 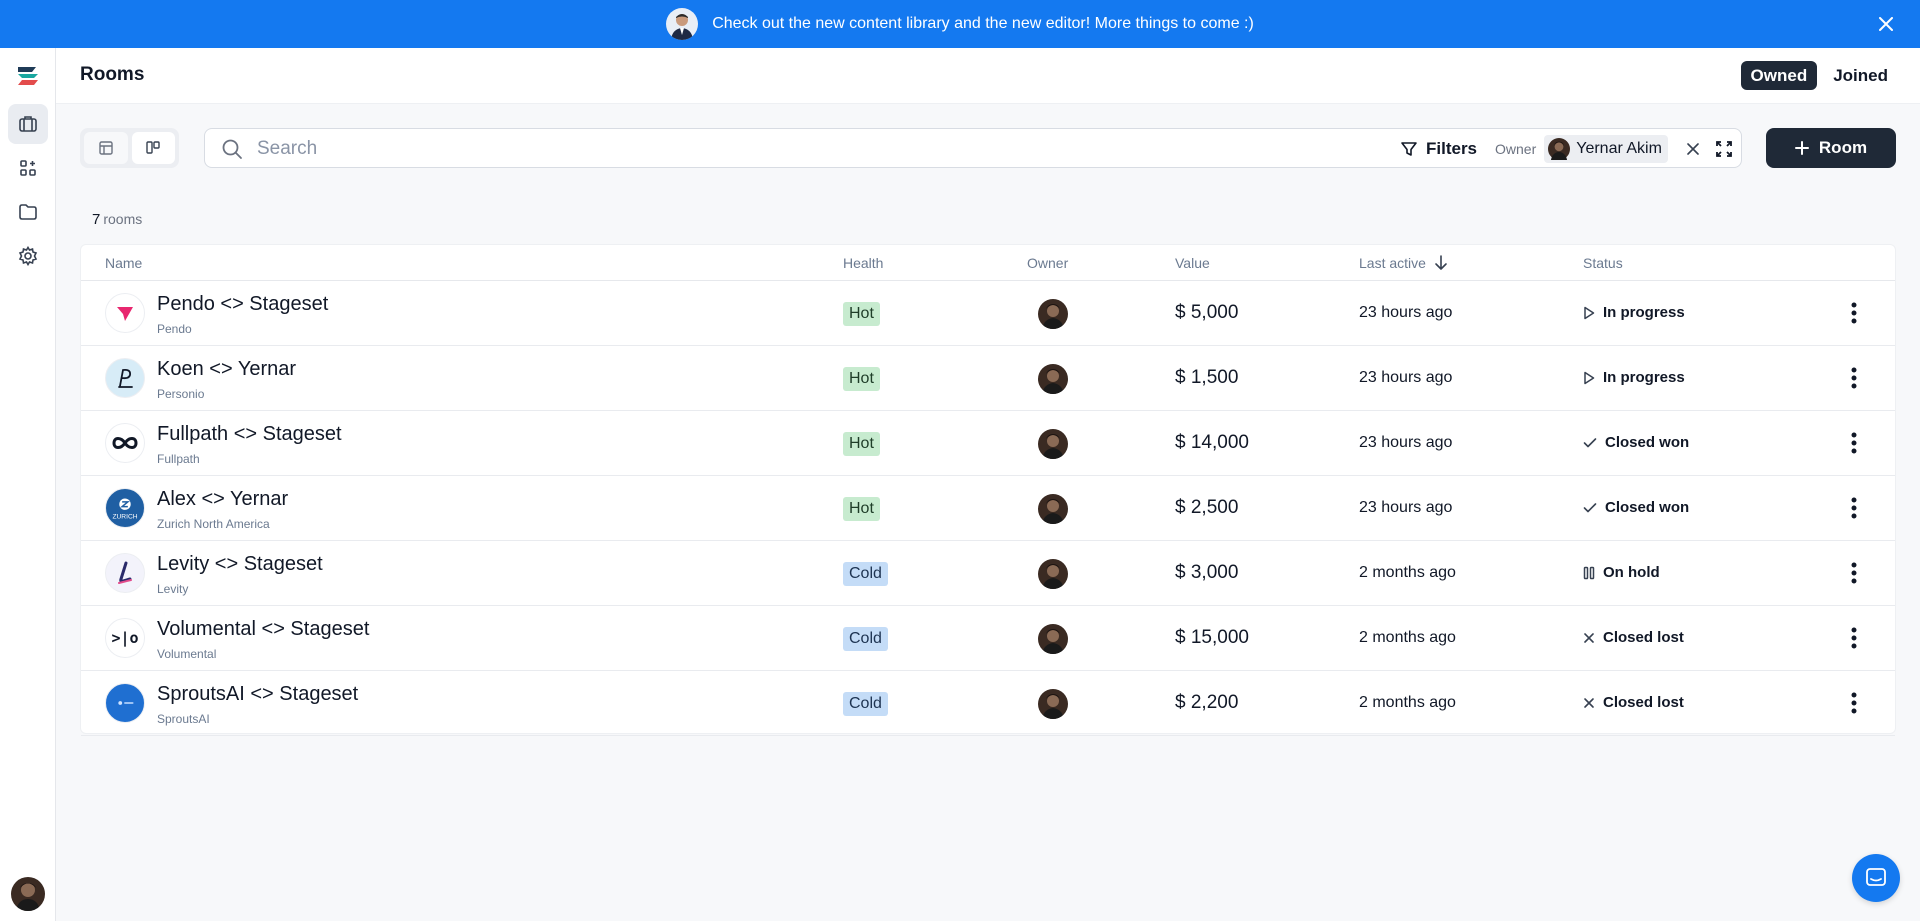 What do you see at coordinates (1779, 75) in the screenshot?
I see `tab-owned: Owned` at bounding box center [1779, 75].